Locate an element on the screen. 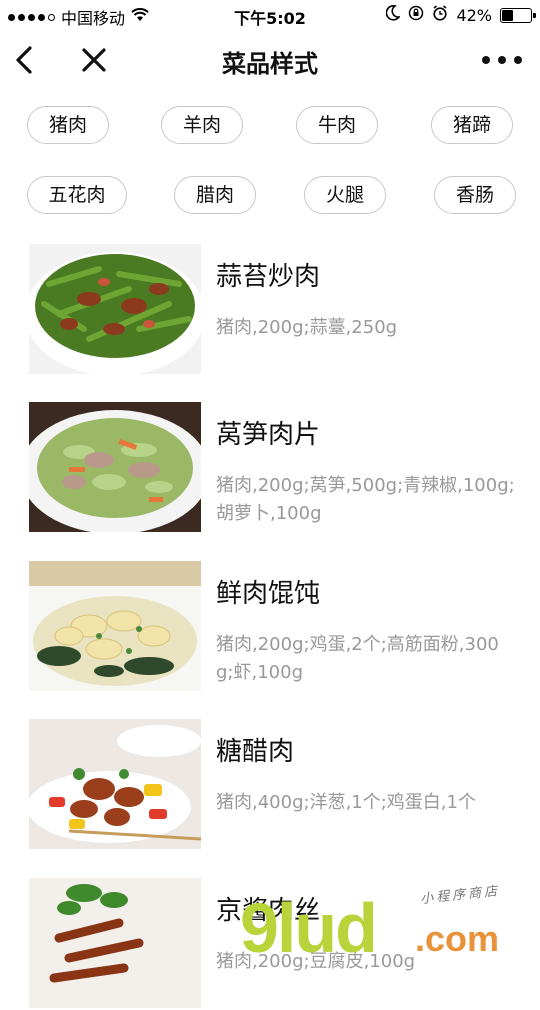  status-right: 42% is located at coordinates (461, 15).